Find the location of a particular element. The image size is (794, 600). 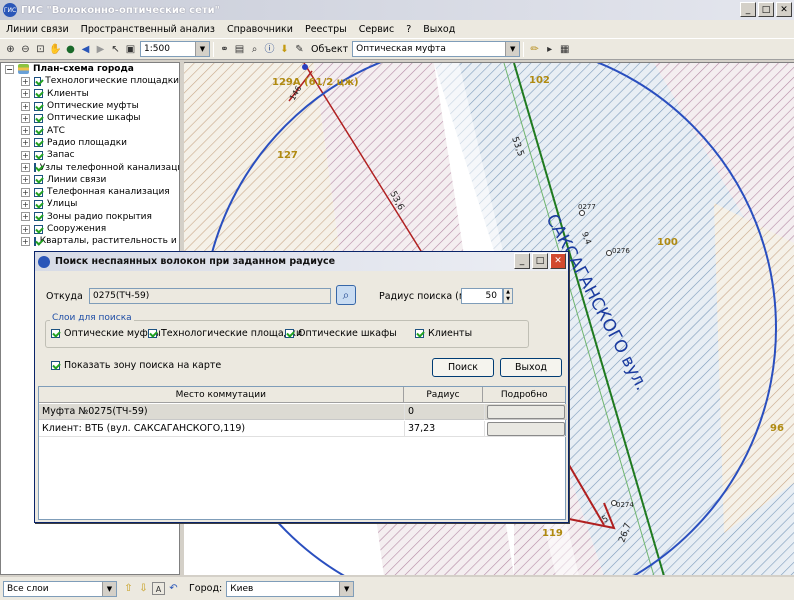

select-rect-icon: ▣ is located at coordinates (130, 49).